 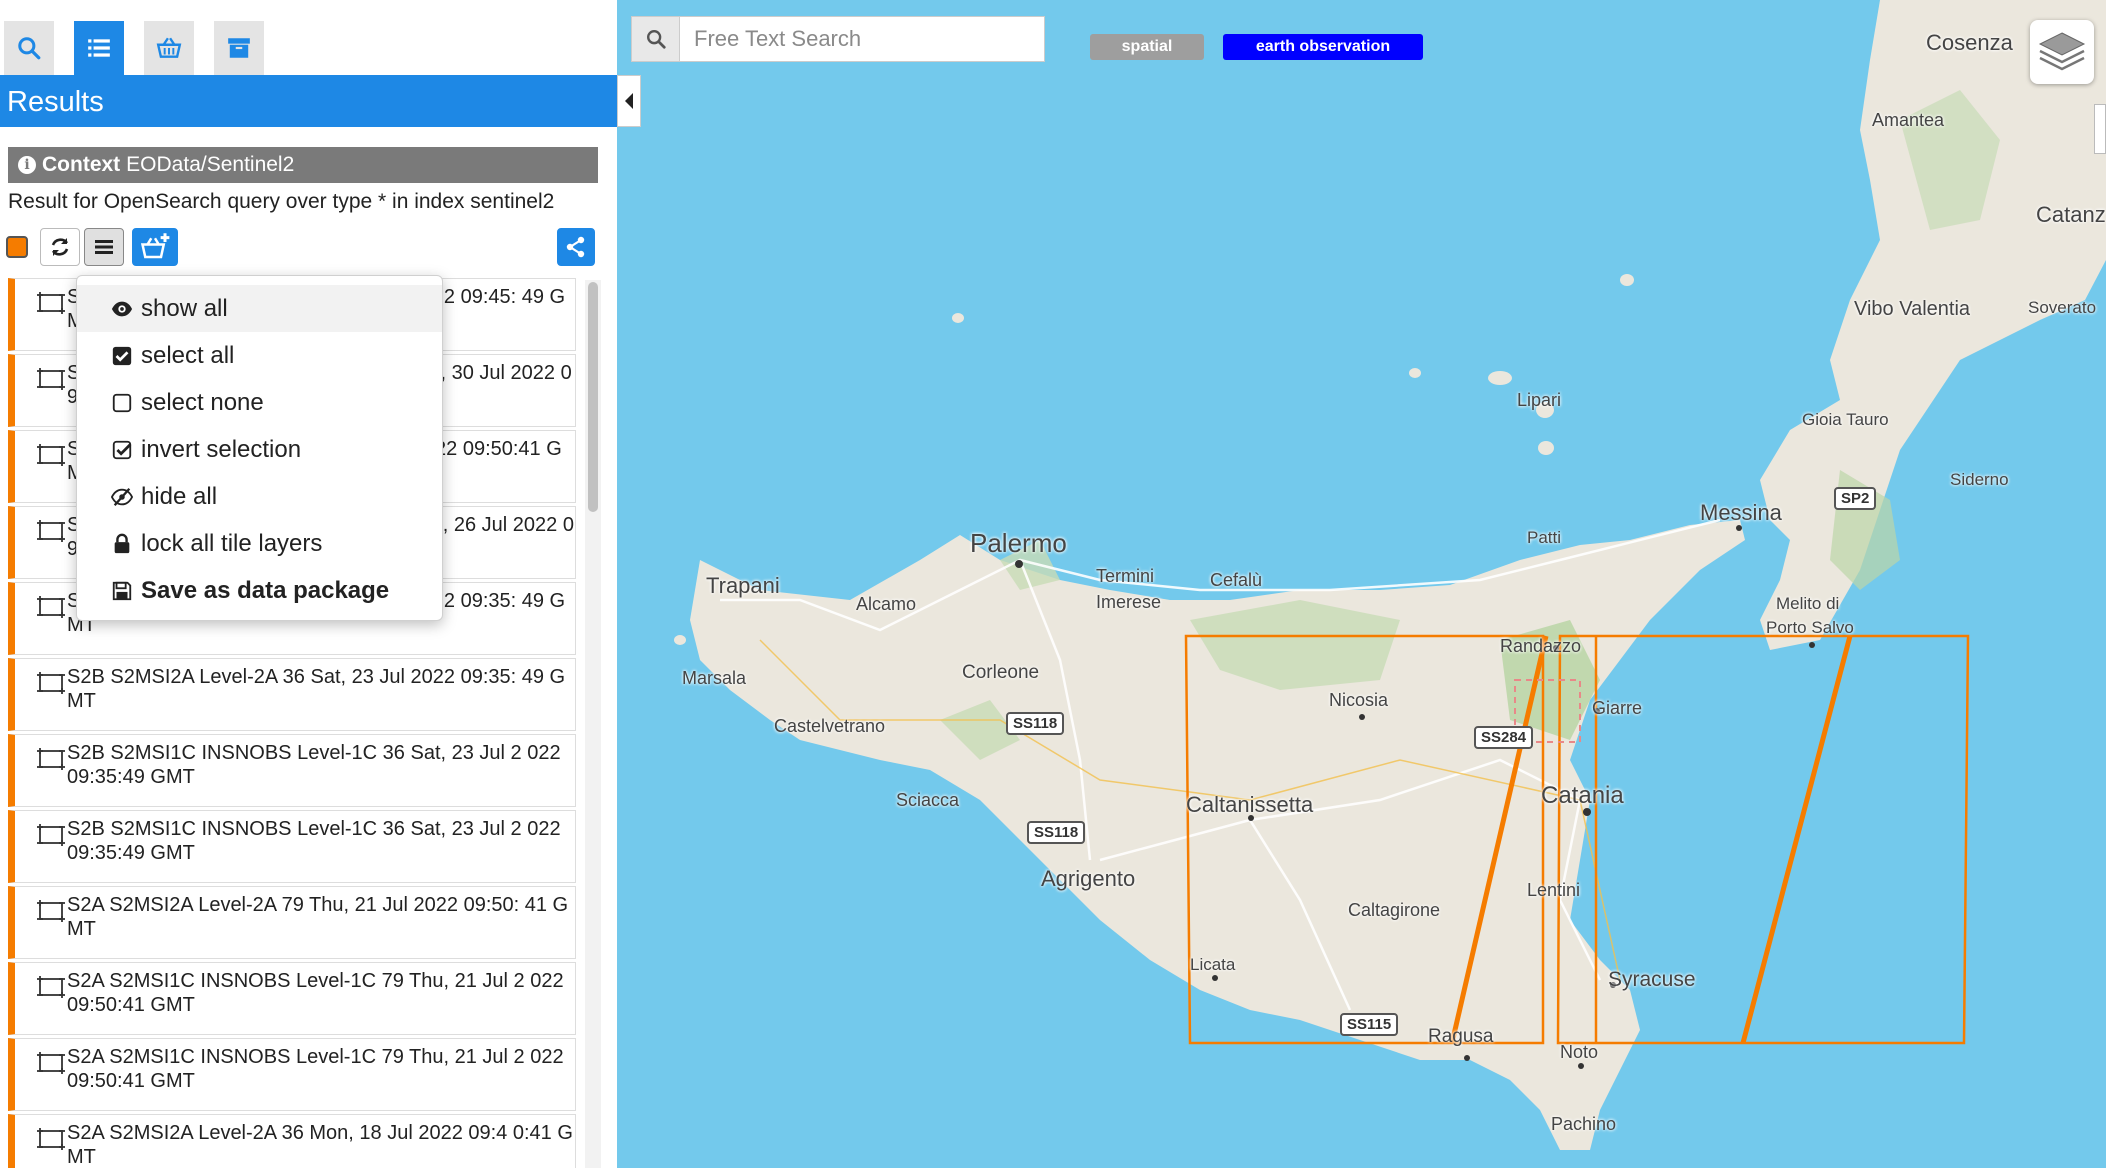 What do you see at coordinates (179, 496) in the screenshot?
I see `menu-item-label: hide all` at bounding box center [179, 496].